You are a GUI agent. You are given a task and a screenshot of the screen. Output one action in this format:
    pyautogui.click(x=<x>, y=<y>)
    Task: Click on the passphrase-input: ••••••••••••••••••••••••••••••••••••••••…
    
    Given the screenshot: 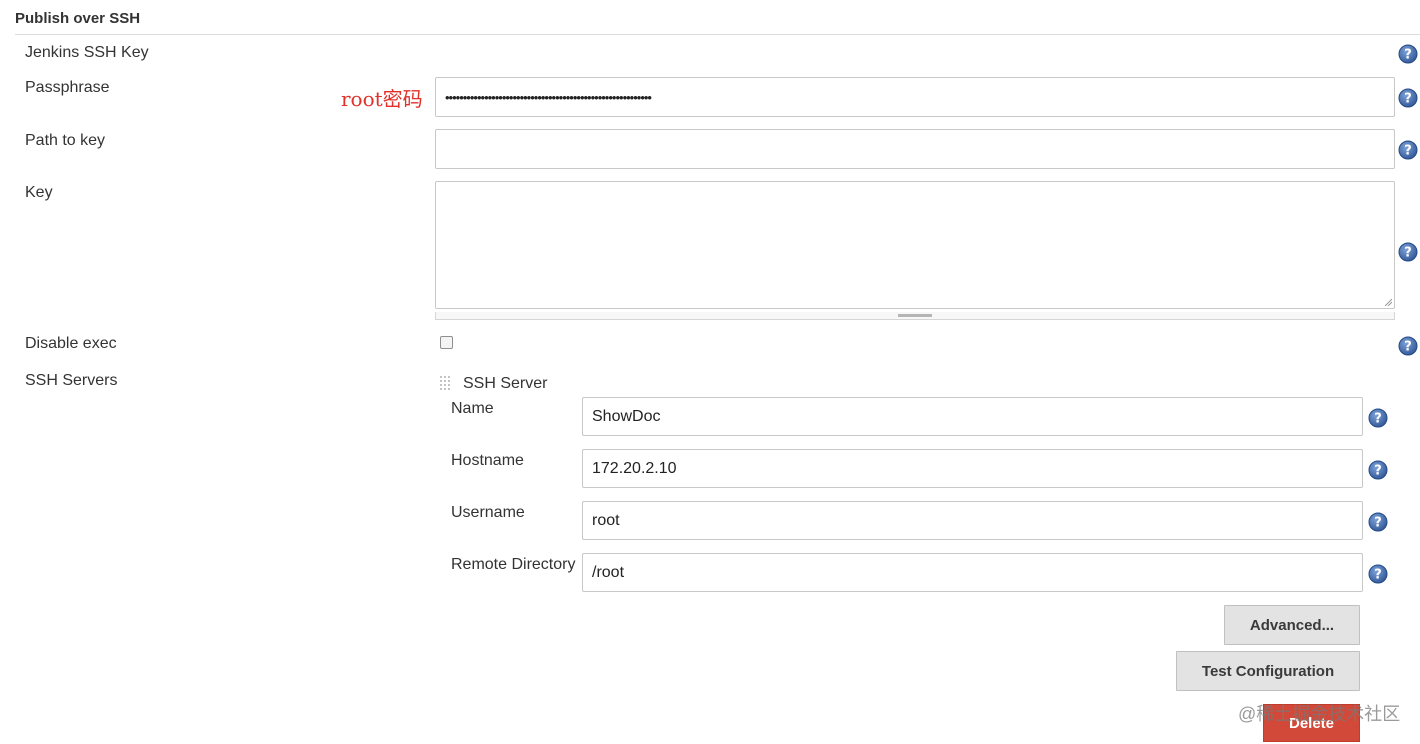 What is the action you would take?
    pyautogui.click(x=915, y=97)
    